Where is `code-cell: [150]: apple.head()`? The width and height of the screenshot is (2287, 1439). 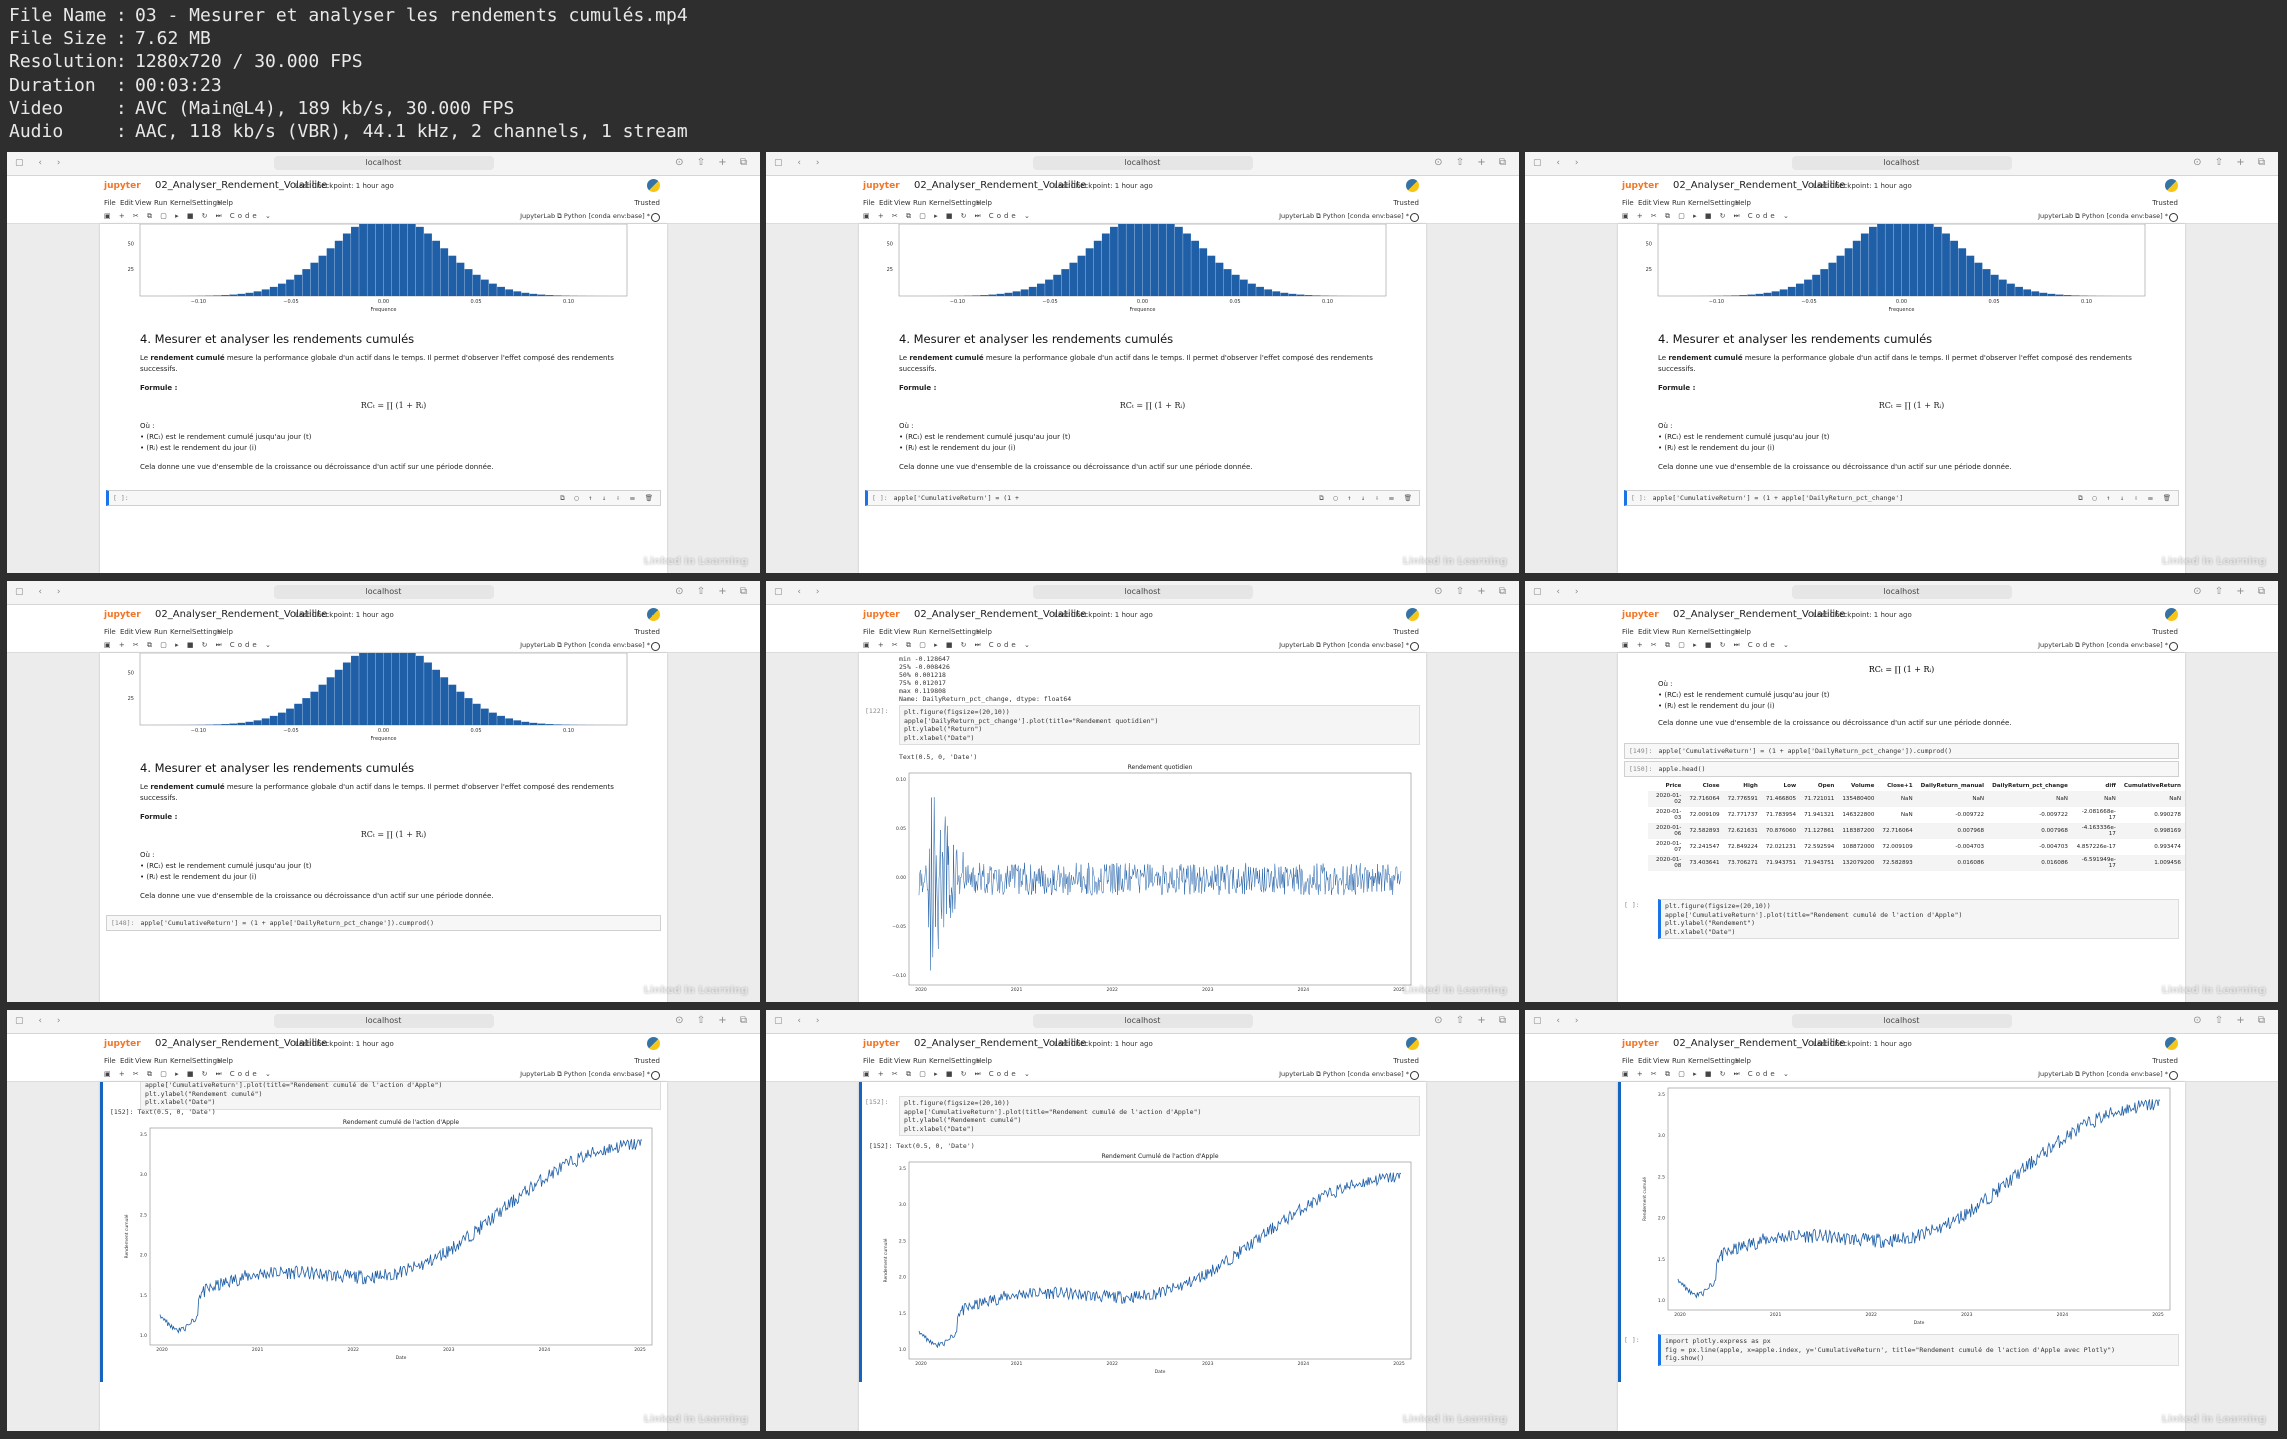
code-cell: [150]: apple.head() is located at coordinates (1901, 769).